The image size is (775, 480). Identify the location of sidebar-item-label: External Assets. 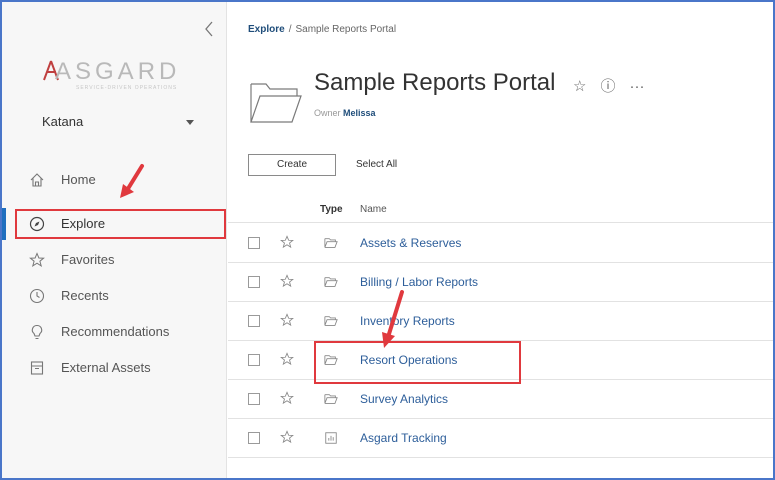
(106, 367).